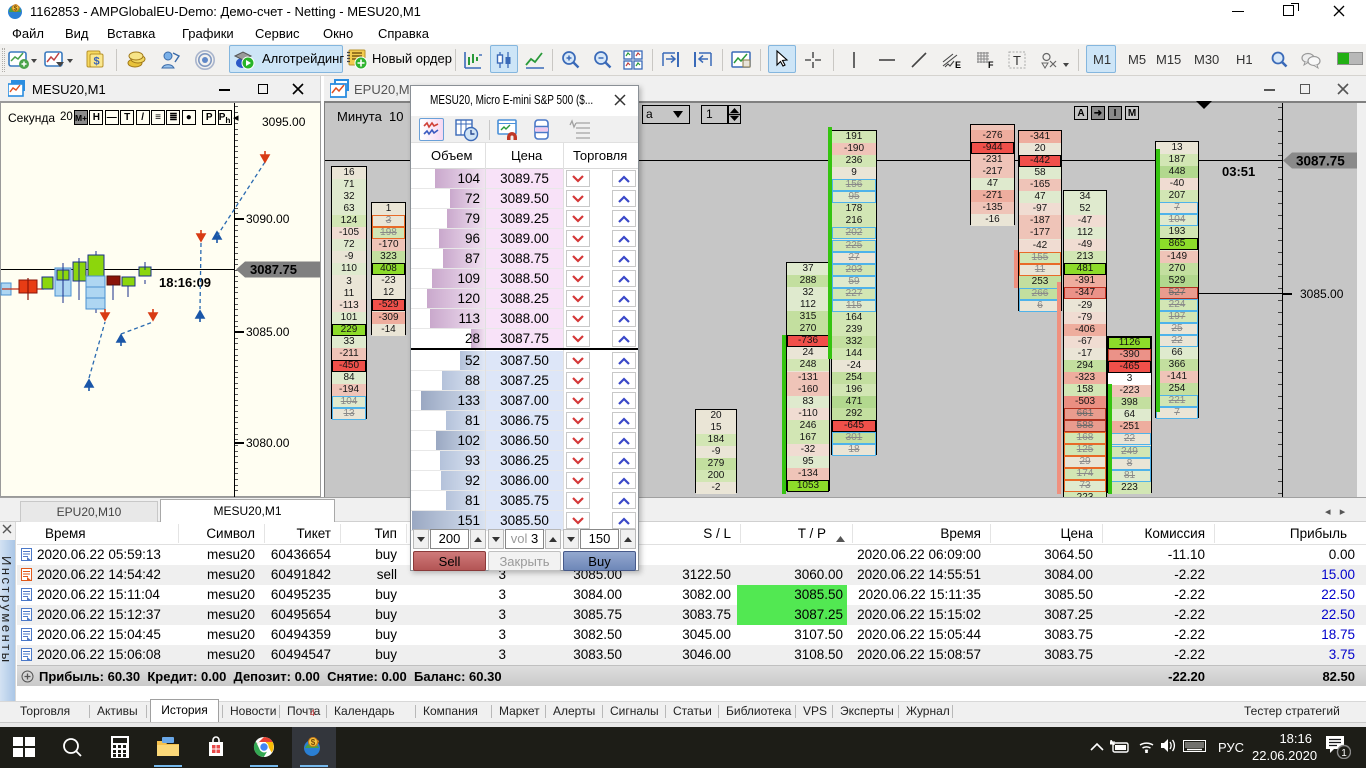 This screenshot has height=768, width=1366. What do you see at coordinates (958, 65) in the screenshot?
I see `svg-text: E` at bounding box center [958, 65].